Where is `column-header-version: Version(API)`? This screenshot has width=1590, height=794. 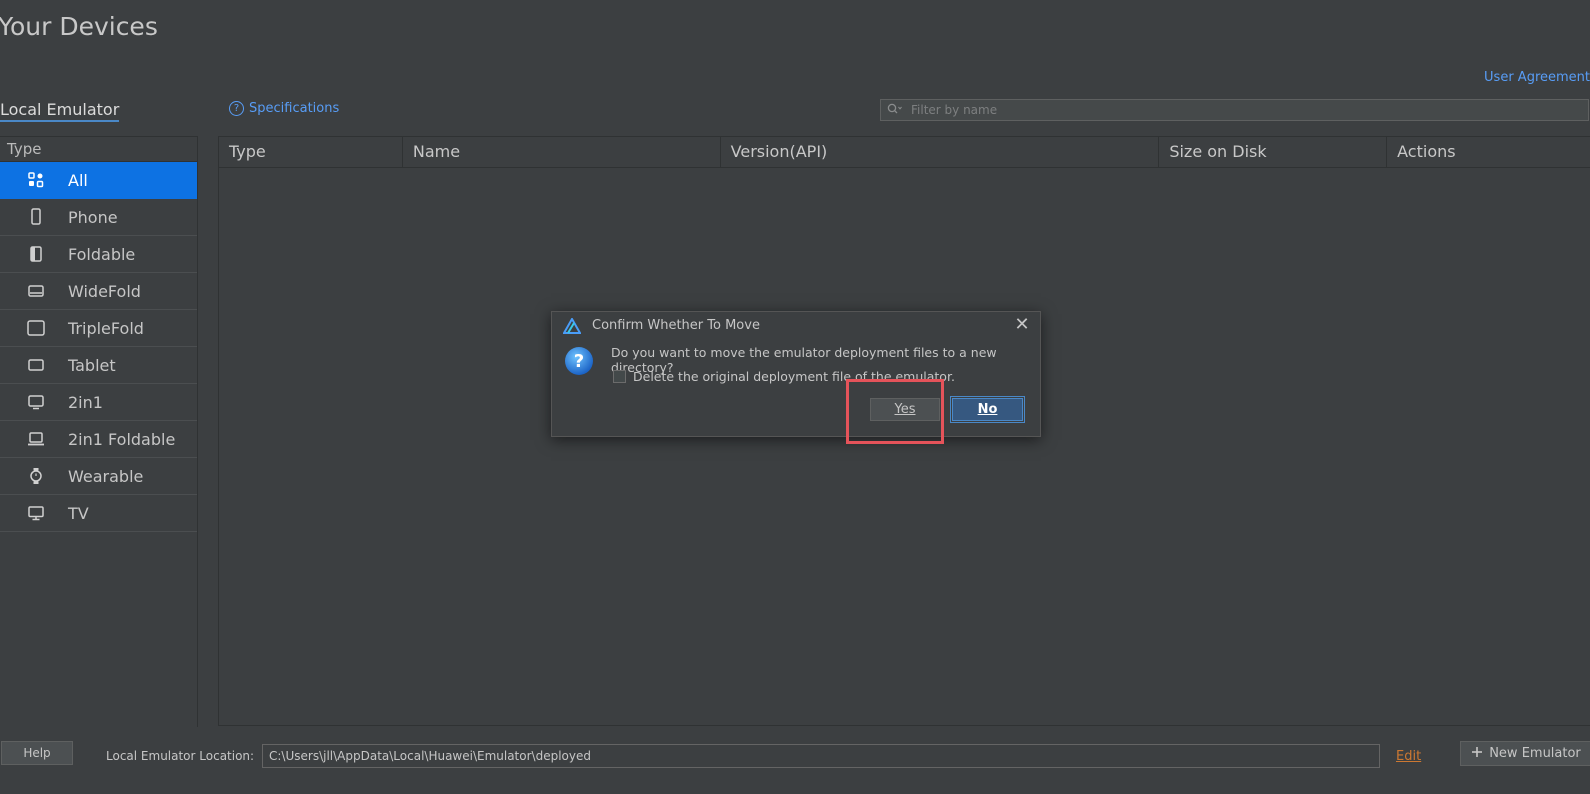
column-header-version: Version(API) is located at coordinates (940, 152).